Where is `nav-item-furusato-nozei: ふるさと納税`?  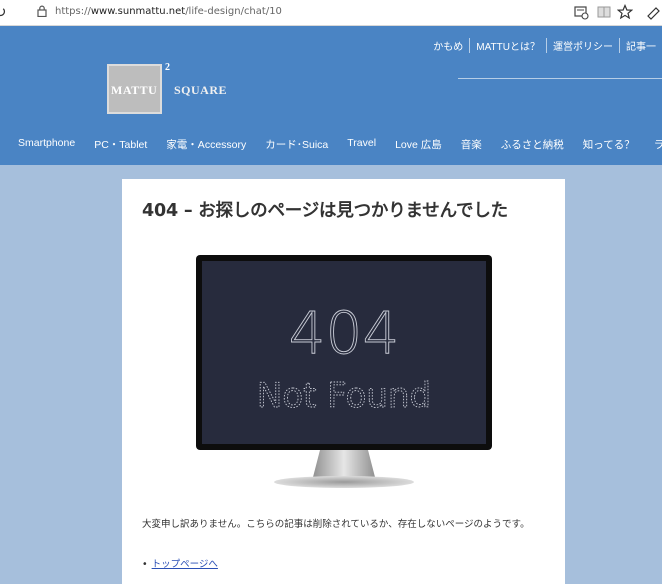
nav-item-furusato-nozei: ふるさと納税 is located at coordinates (532, 144).